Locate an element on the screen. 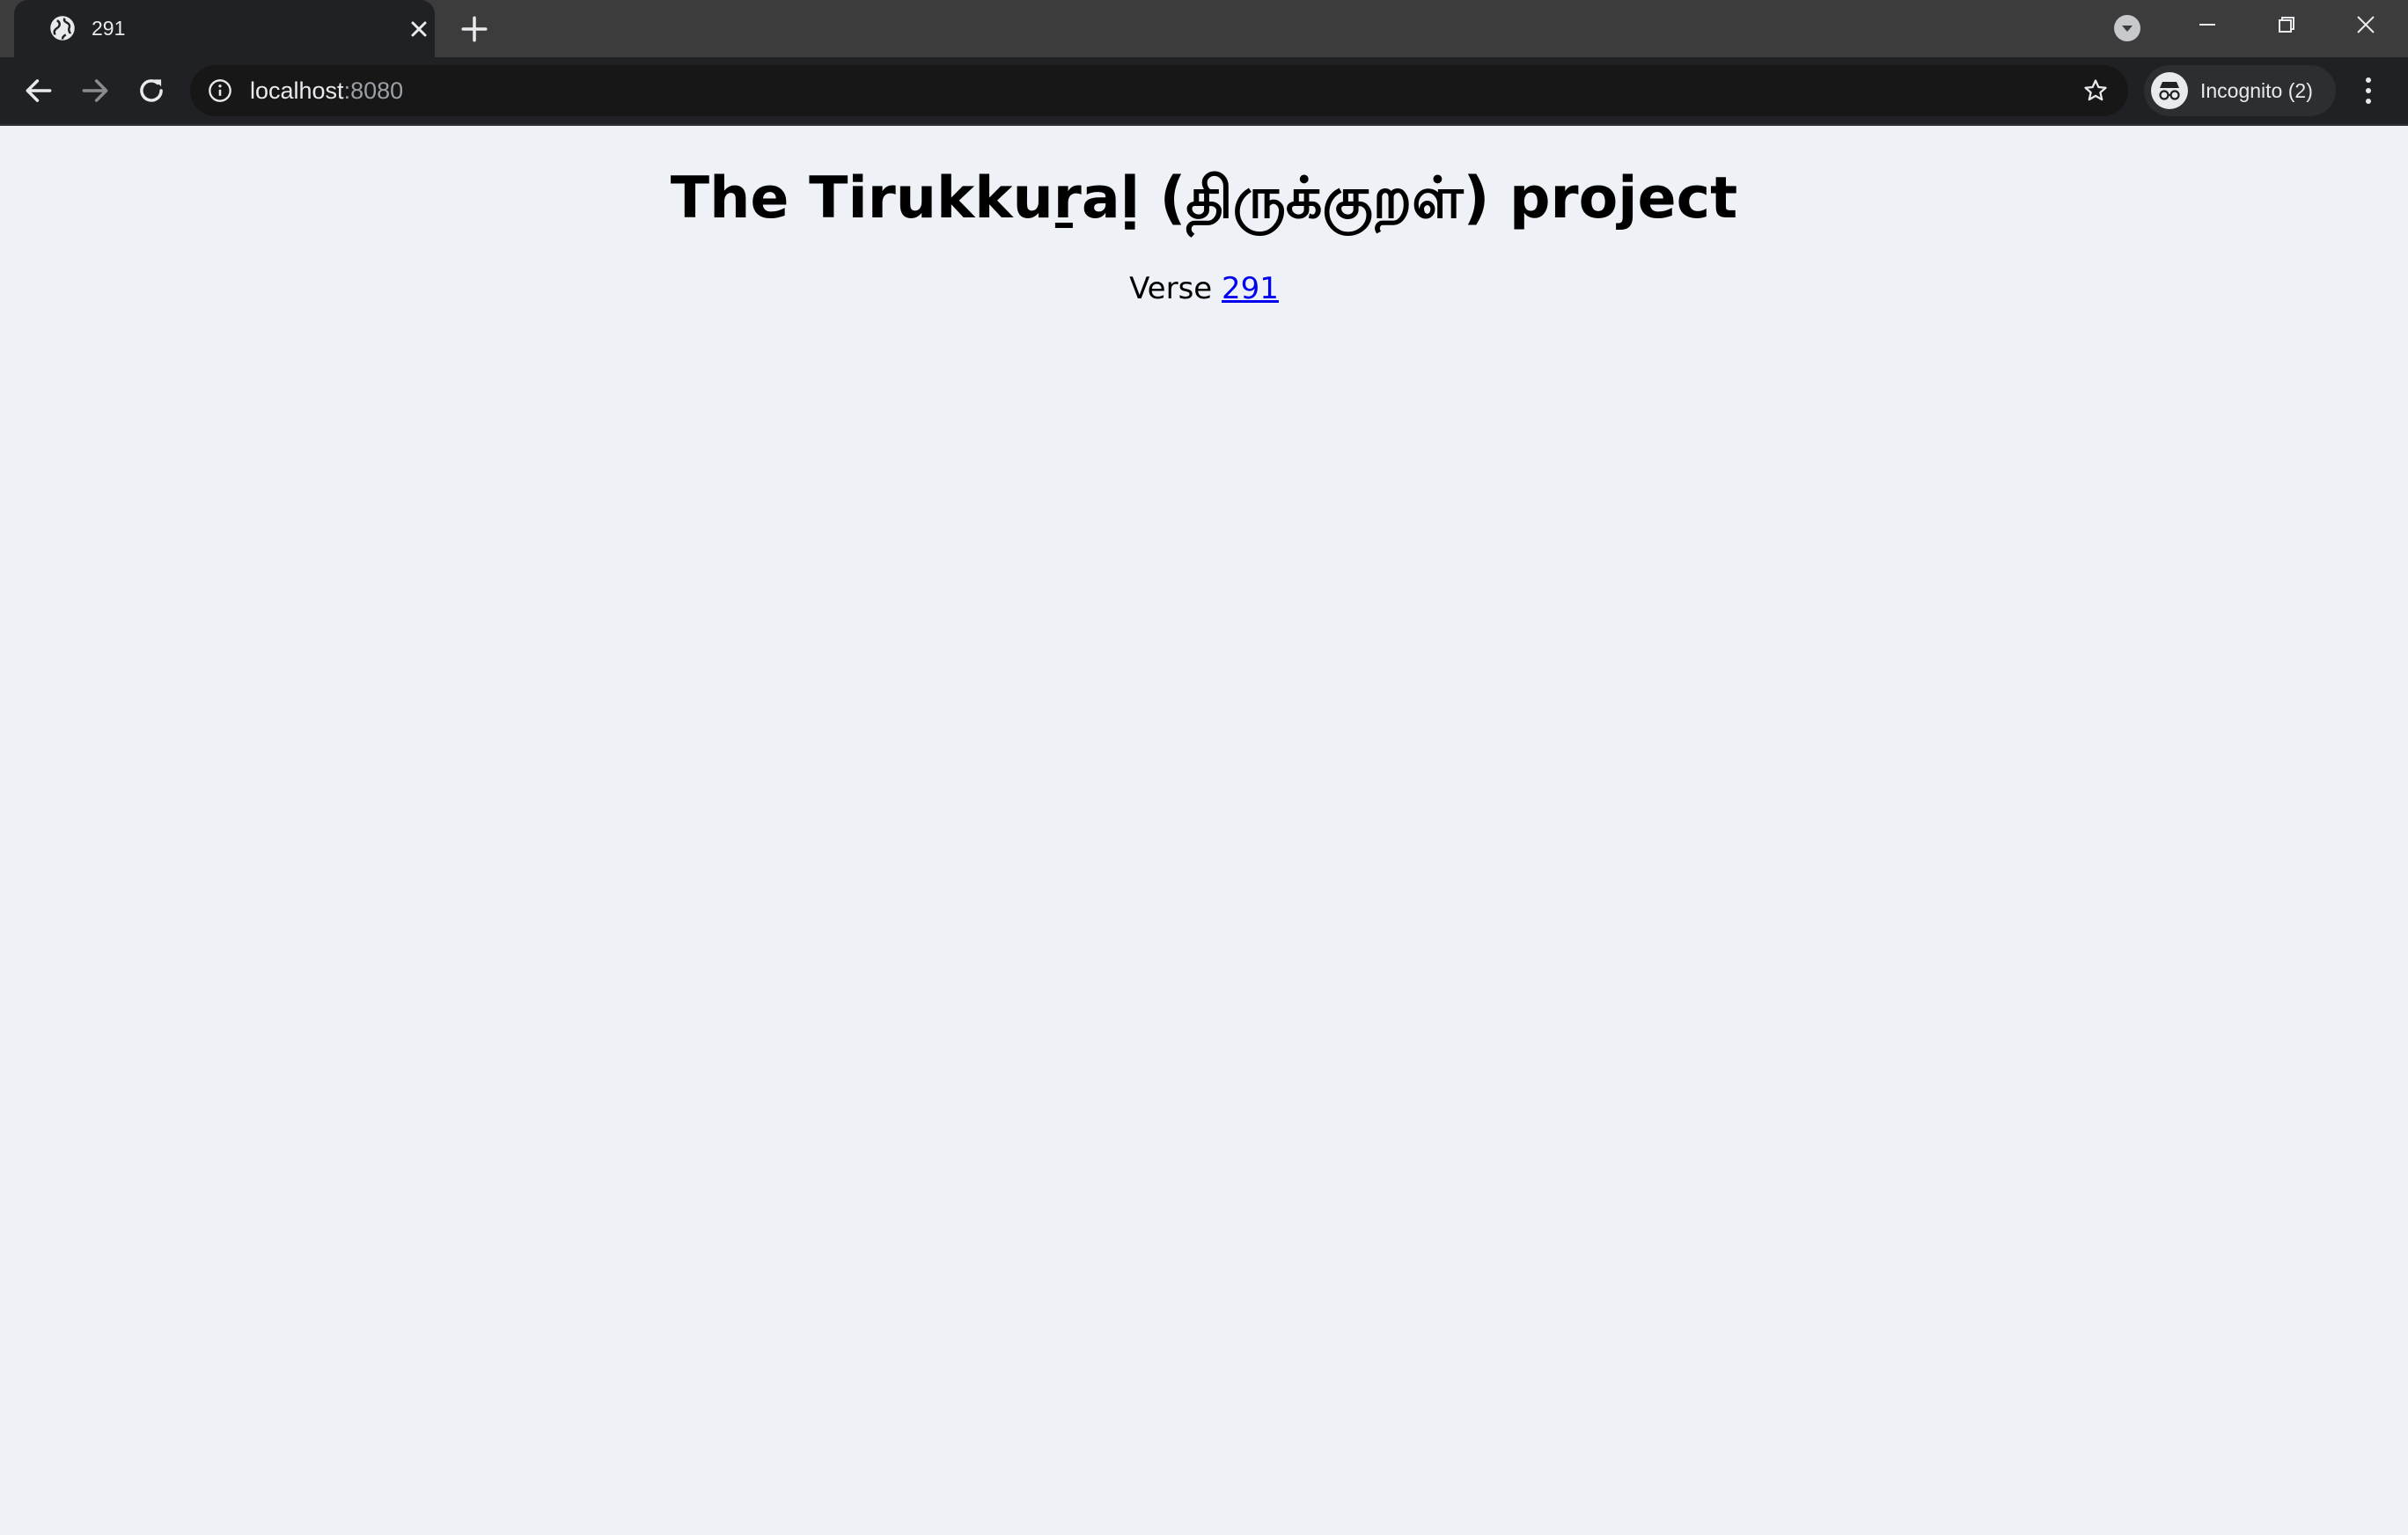 This screenshot has width=2408, height=1535. page-title: The Tirukkuṟaḷ (திருக்குறள்) project is located at coordinates (1204, 198).